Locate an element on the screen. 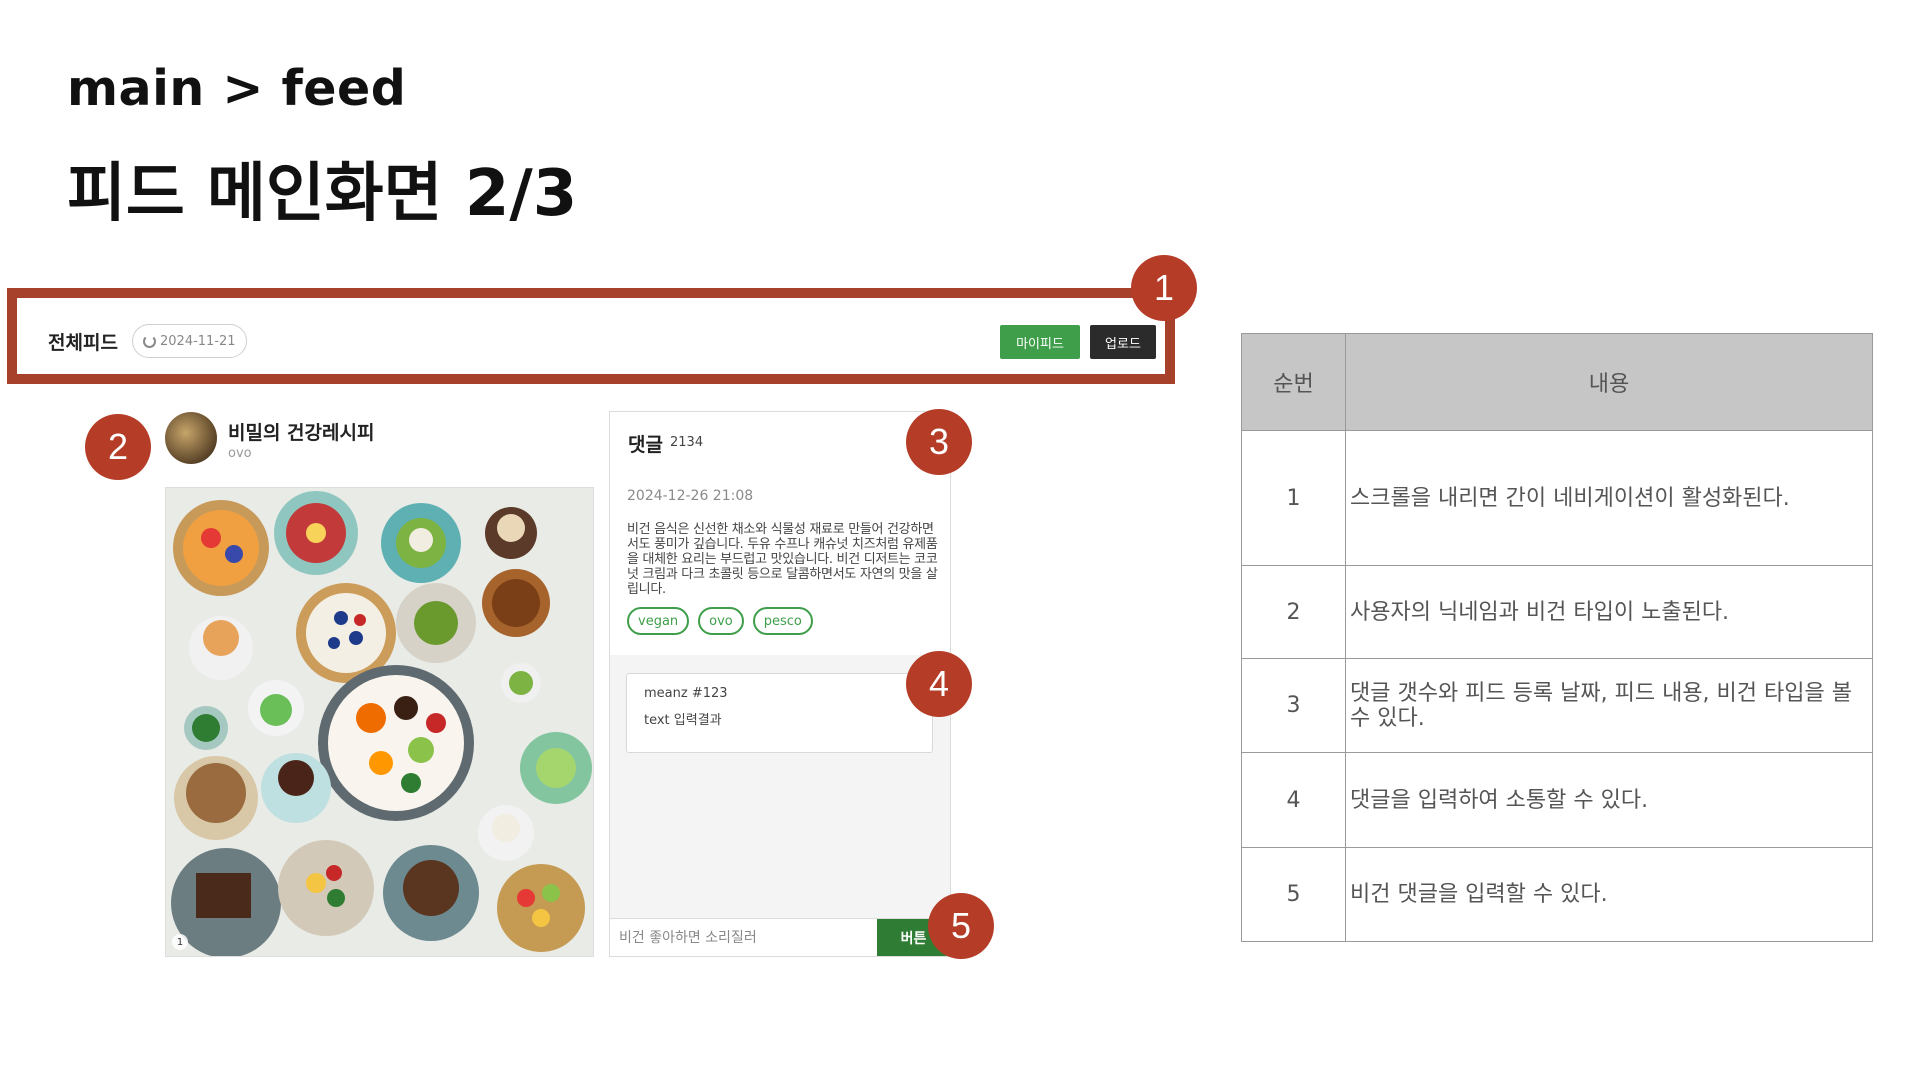  table-cell-number: 1 is located at coordinates (1293, 498).